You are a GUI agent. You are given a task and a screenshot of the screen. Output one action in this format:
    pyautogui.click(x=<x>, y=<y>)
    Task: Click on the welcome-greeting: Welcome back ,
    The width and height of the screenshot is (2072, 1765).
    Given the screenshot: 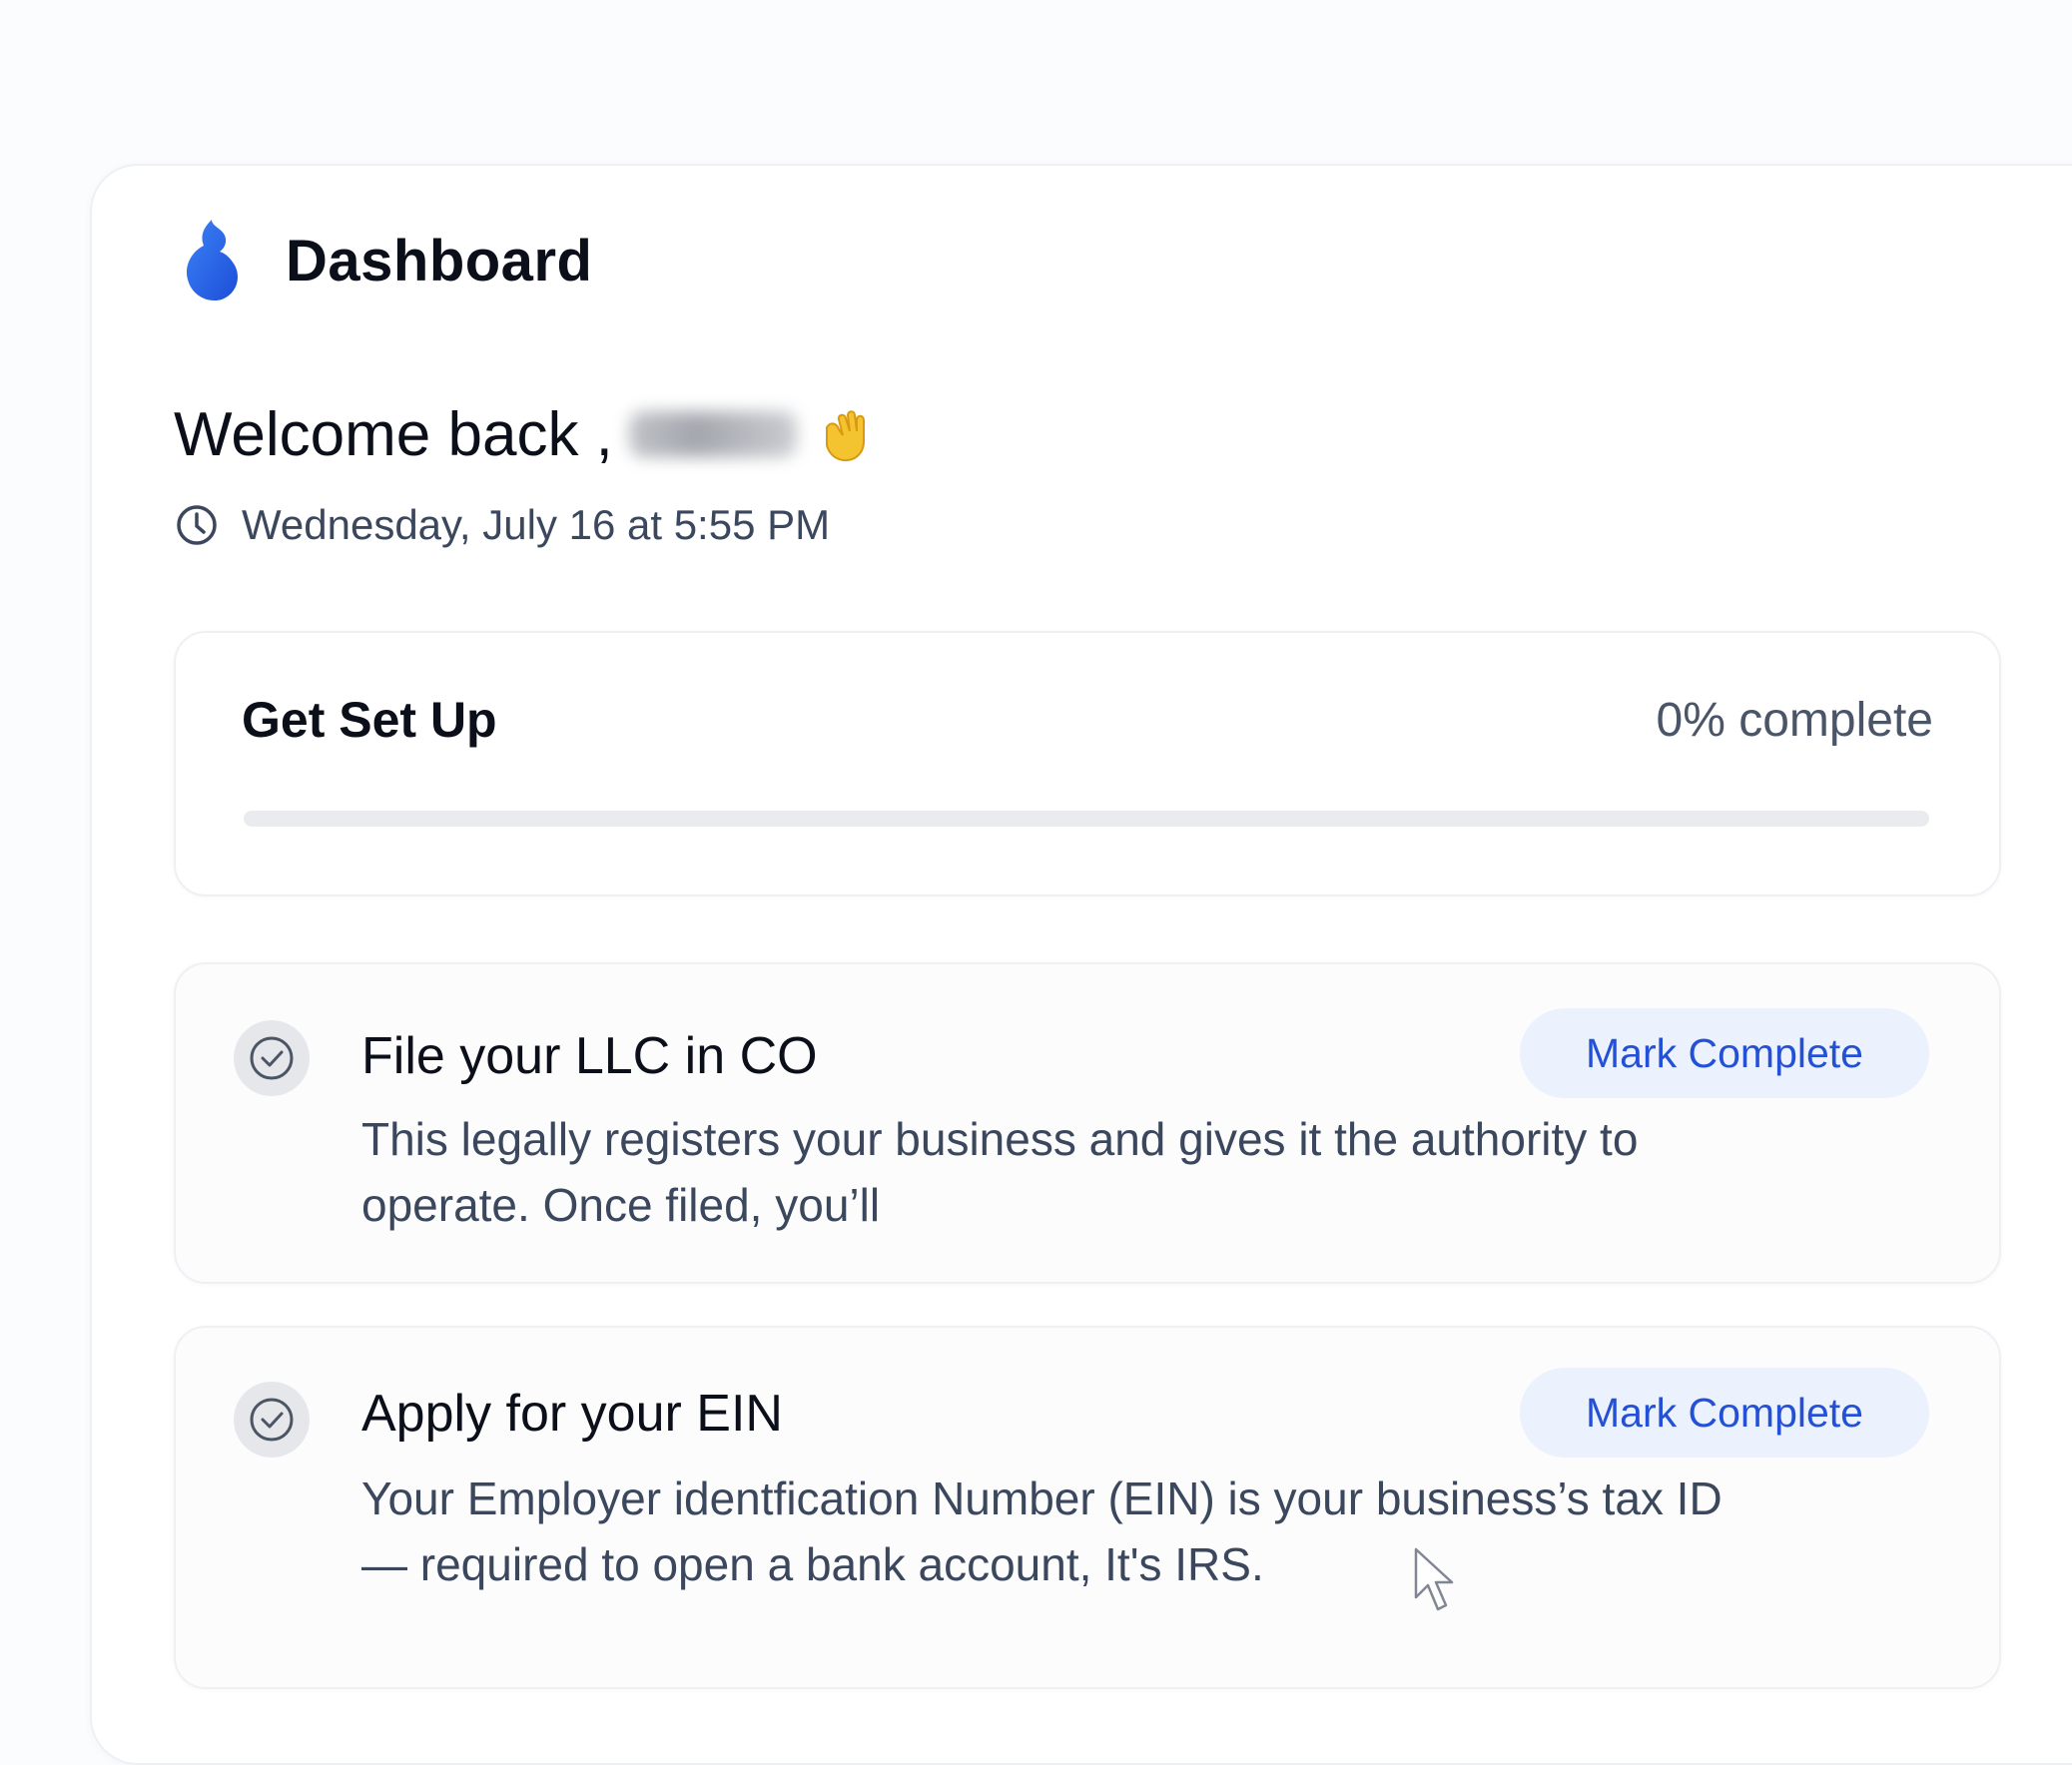 What is the action you would take?
    pyautogui.click(x=393, y=434)
    